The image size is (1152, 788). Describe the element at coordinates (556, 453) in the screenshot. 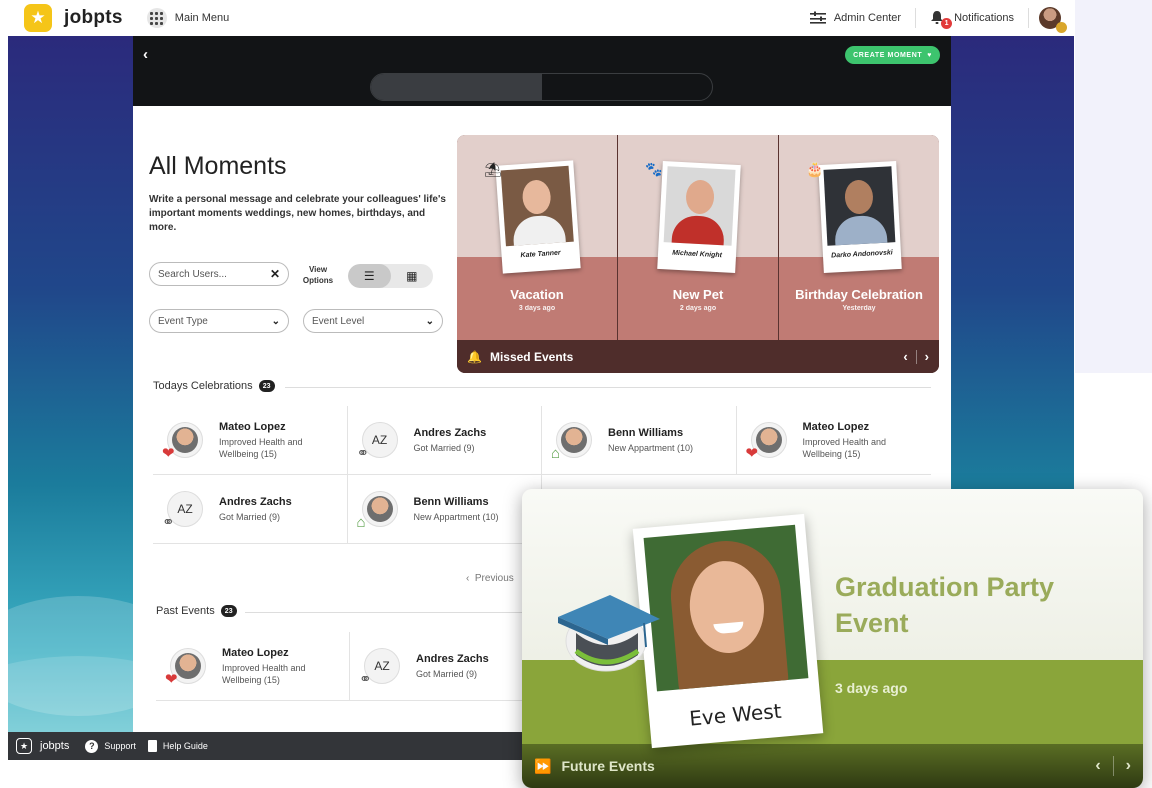

I see `house-icon: ⌂` at that location.